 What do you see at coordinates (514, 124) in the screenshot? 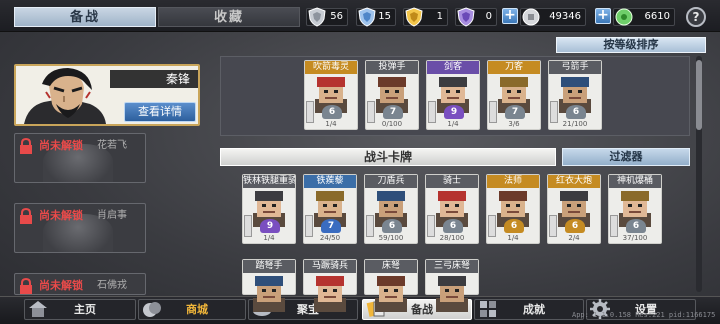
I see `unit-card-count: 3/6` at bounding box center [514, 124].